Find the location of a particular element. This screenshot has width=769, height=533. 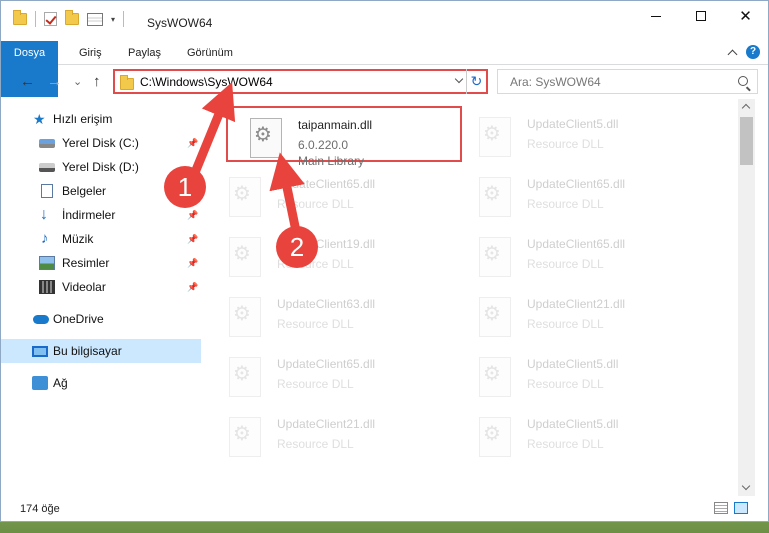

address-dropdown-icon is located at coordinates (459, 79).